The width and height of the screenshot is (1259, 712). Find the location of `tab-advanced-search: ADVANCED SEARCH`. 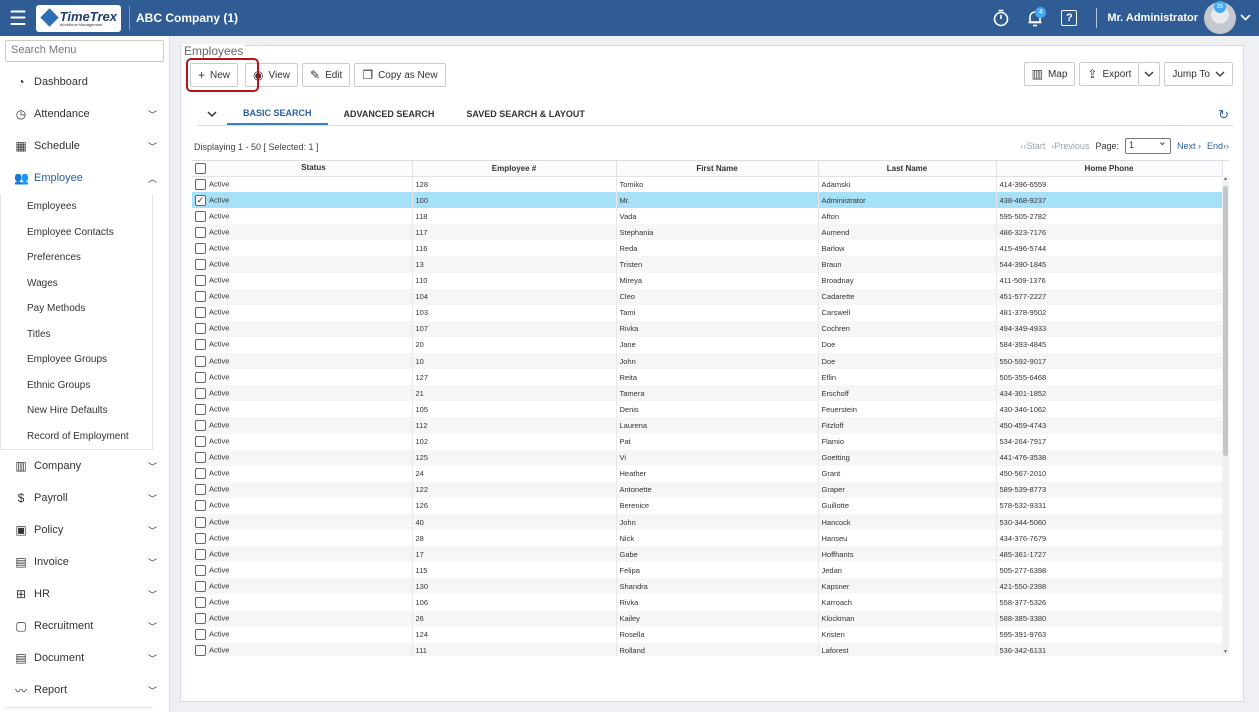

tab-advanced-search: ADVANCED SEARCH is located at coordinates (389, 114).